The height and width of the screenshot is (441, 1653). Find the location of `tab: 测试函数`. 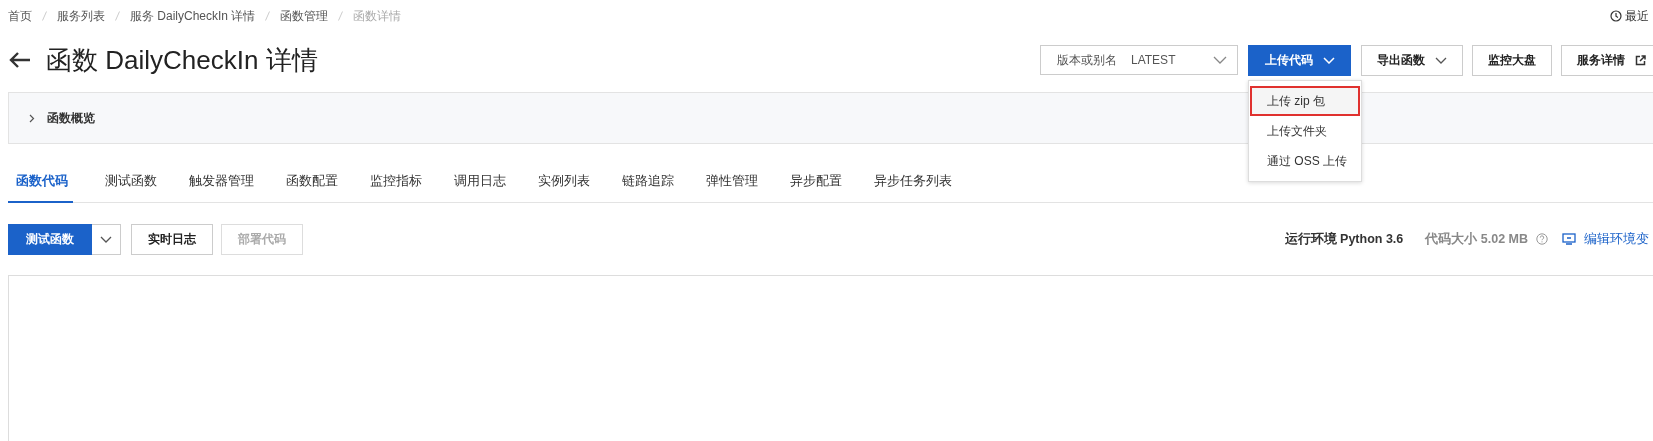

tab: 测试函数 is located at coordinates (131, 182).